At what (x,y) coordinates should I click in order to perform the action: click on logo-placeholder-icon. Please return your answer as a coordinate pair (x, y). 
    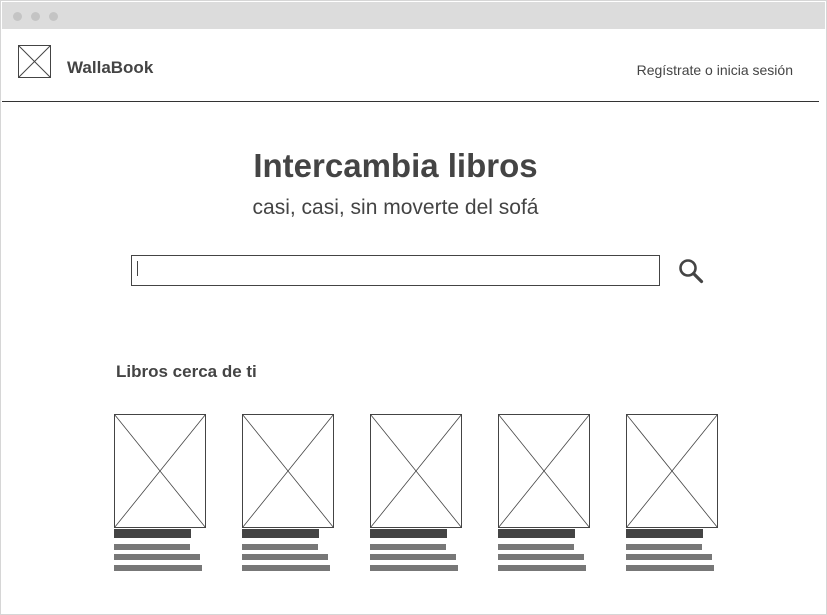
    Looking at the image, I should click on (34, 61).